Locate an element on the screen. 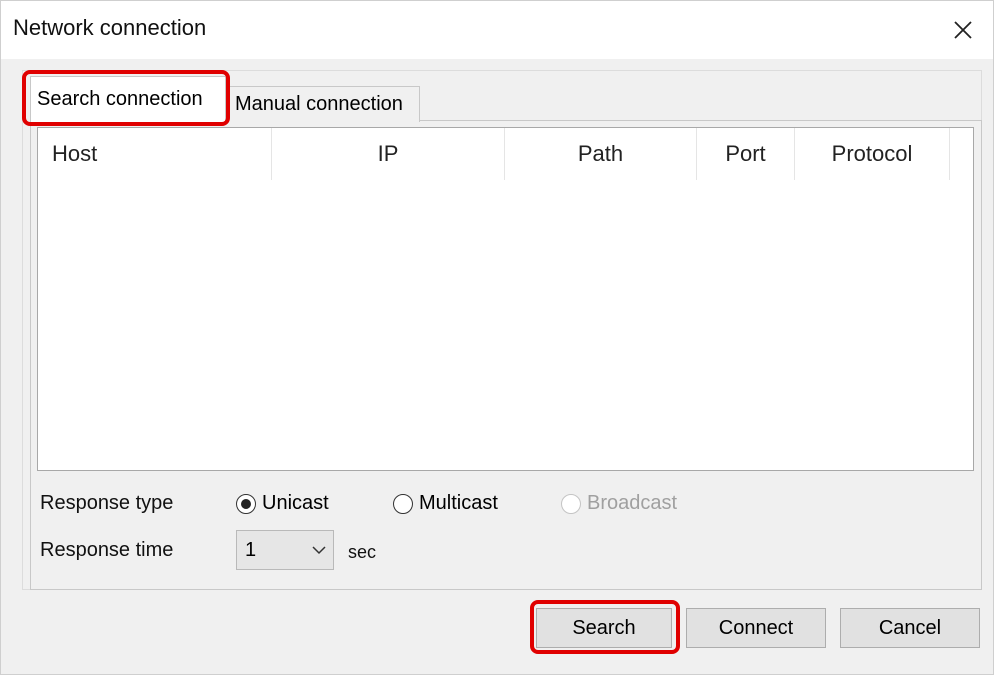 This screenshot has width=994, height=675. close-icon is located at coordinates (963, 30).